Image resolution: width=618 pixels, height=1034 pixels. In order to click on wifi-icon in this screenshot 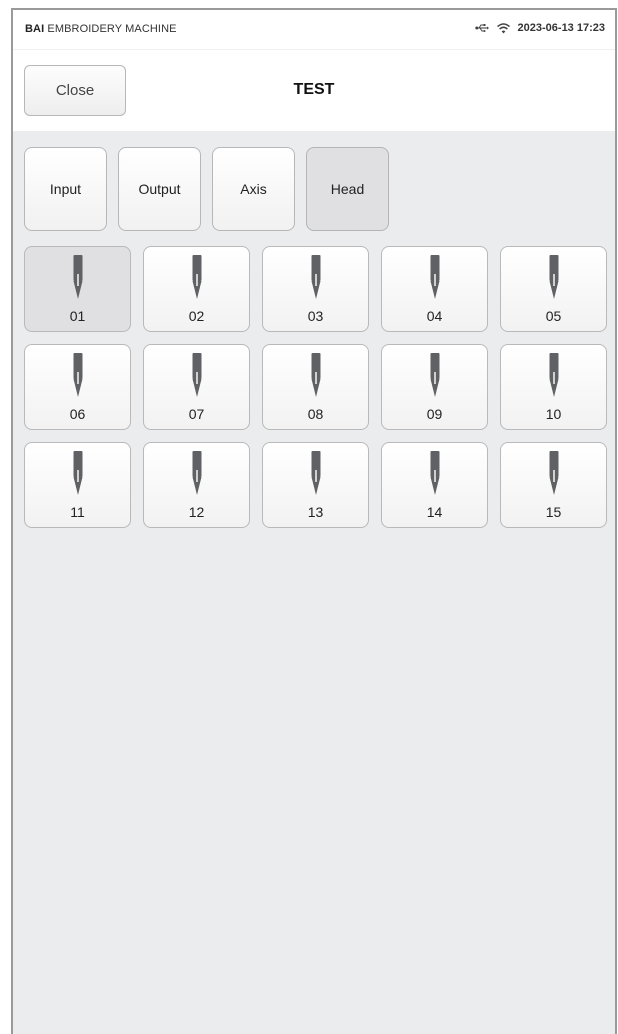, I will do `click(503, 28)`.